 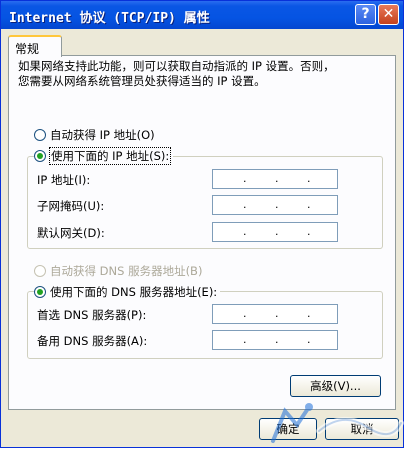 What do you see at coordinates (64, 180) in the screenshot?
I see `ip-address-label: IP 地址(I):` at bounding box center [64, 180].